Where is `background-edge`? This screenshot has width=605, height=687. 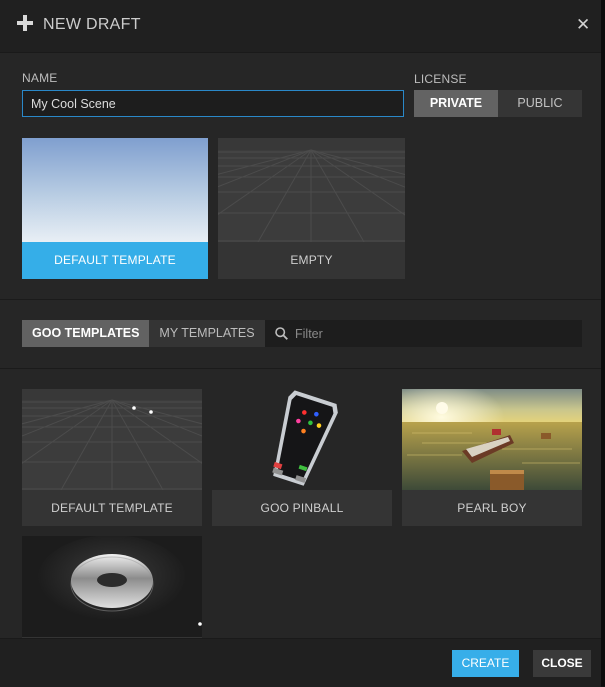
background-edge is located at coordinates (603, 343).